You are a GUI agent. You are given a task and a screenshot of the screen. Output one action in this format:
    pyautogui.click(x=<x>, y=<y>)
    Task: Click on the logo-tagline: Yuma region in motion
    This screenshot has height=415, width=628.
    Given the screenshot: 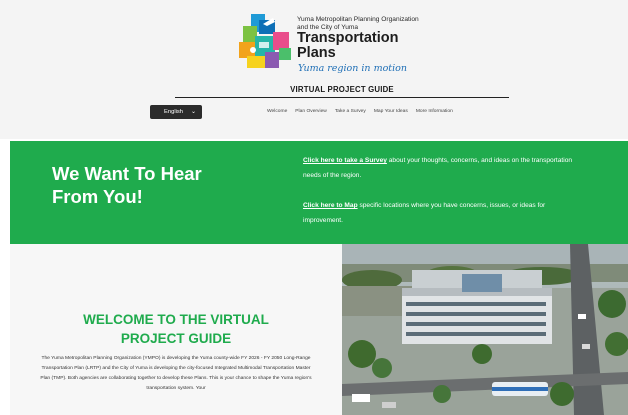 What is the action you would take?
    pyautogui.click(x=352, y=68)
    